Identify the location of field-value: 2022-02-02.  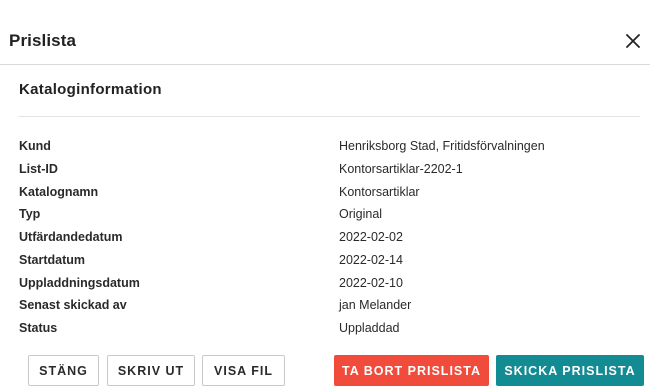
(371, 237).